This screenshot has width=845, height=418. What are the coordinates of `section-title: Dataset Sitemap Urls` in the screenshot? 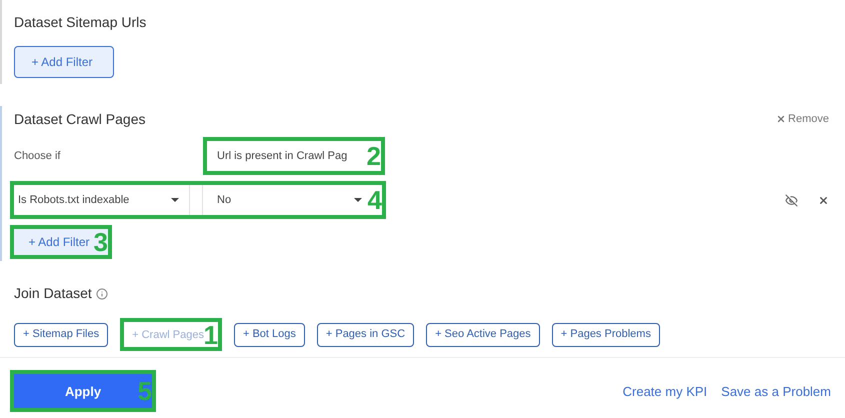 It's located at (80, 22).